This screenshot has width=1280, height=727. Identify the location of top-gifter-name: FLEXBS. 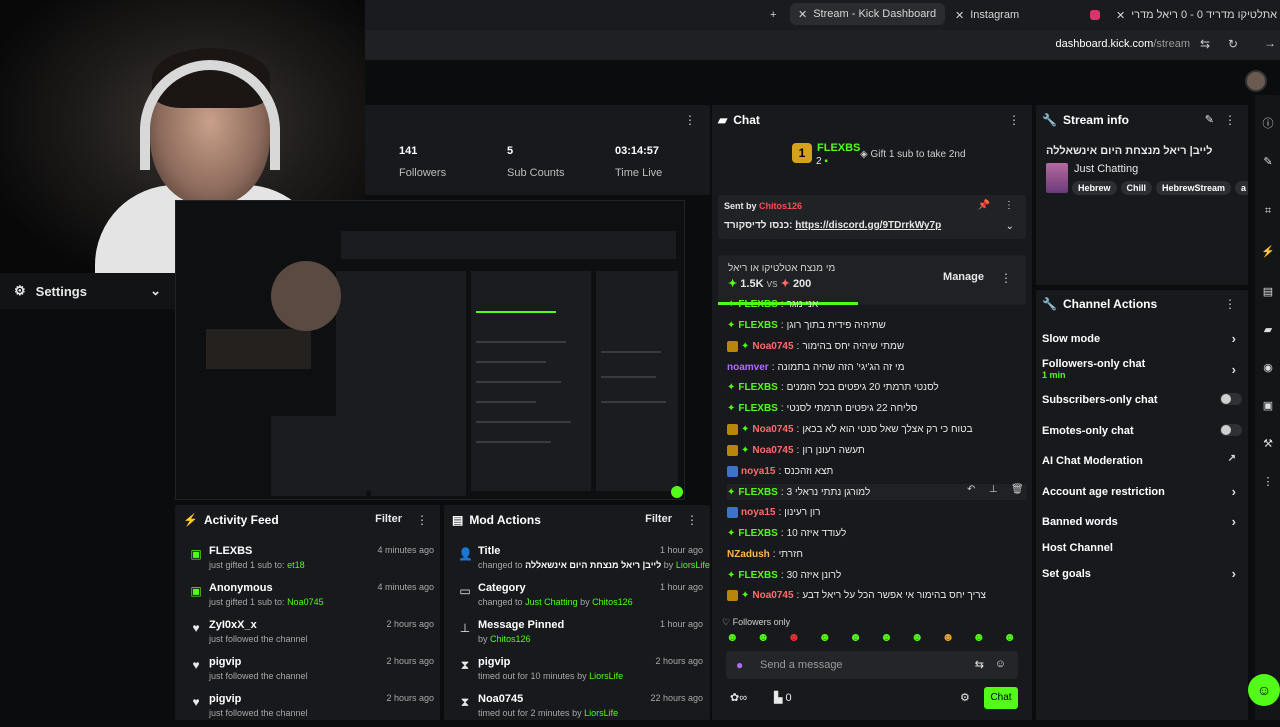
(838, 148).